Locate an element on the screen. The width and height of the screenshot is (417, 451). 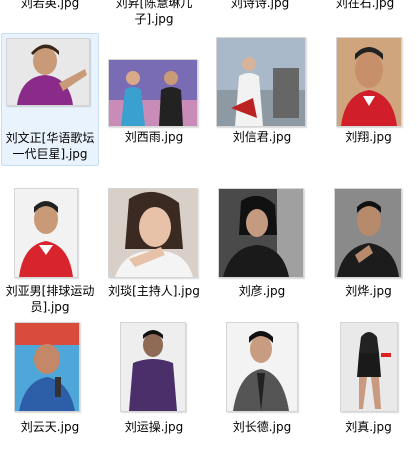
file-item-top-1: 刘若英.jpg is located at coordinates (50, 7).